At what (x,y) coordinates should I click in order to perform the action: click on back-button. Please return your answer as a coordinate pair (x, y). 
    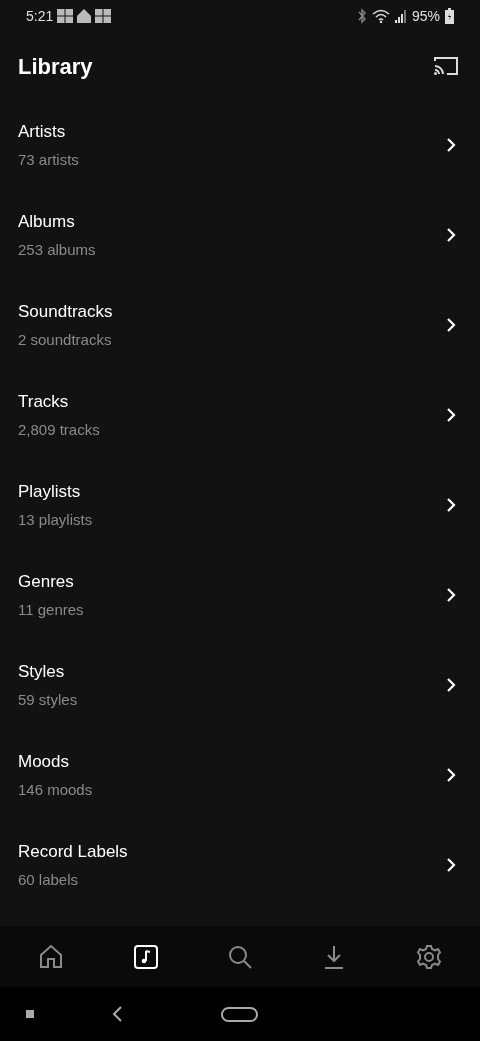
    Looking at the image, I should click on (117, 1014).